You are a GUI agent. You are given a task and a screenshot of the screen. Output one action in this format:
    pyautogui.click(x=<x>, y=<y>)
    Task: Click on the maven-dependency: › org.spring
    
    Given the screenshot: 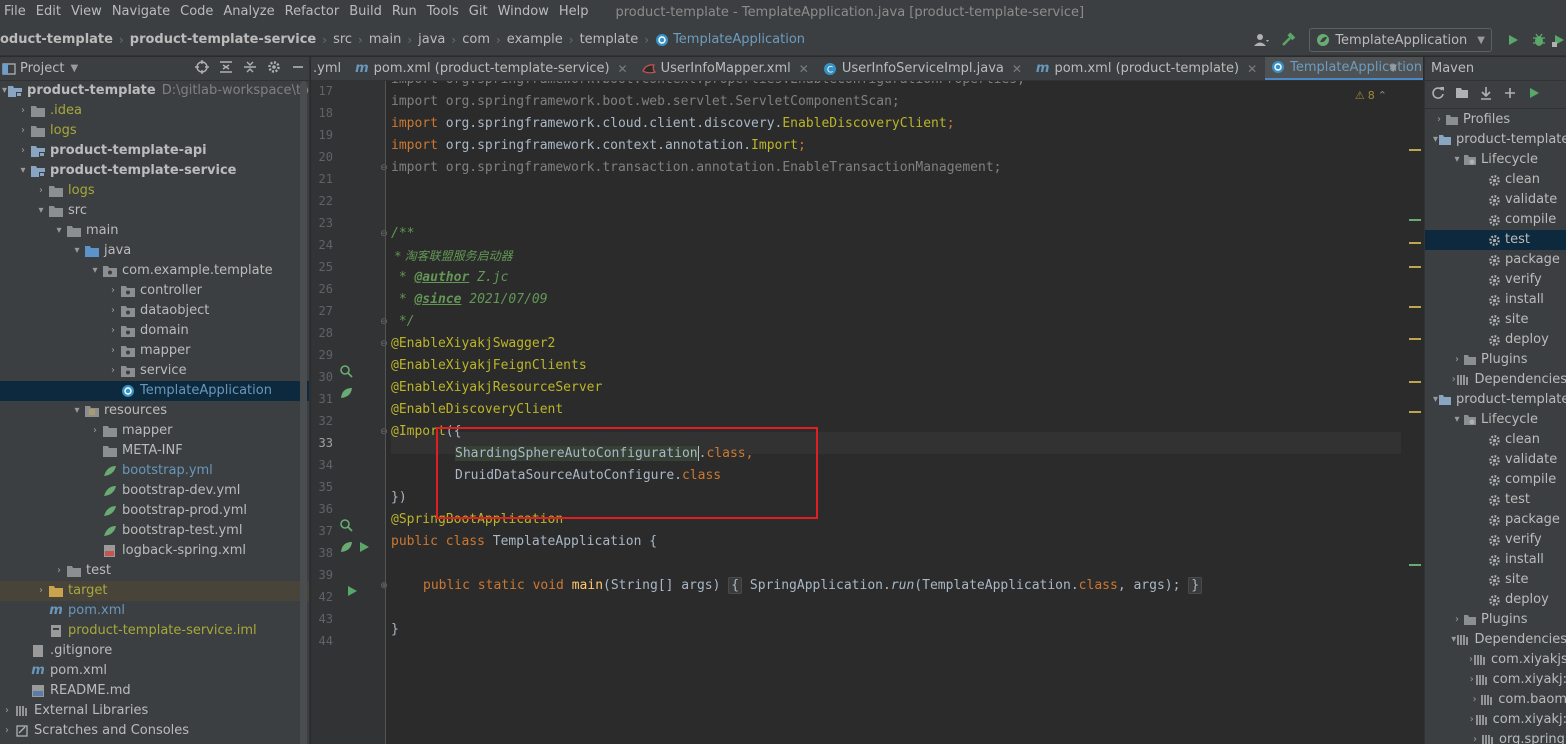 What is the action you would take?
    pyautogui.click(x=1495, y=737)
    